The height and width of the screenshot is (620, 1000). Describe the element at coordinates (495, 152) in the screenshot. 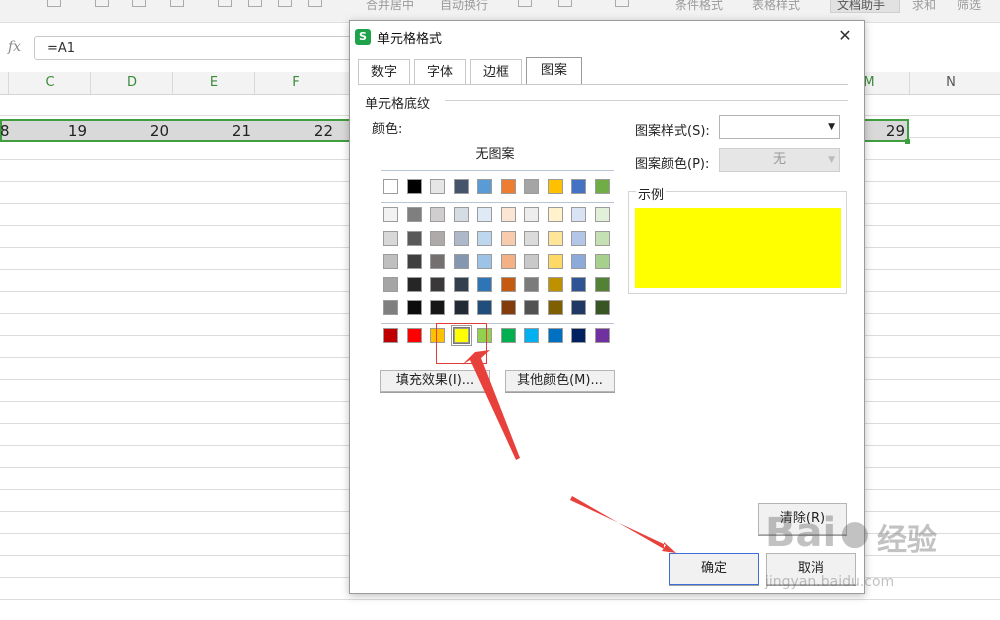

I see `no-pattern-option: 无图案` at that location.